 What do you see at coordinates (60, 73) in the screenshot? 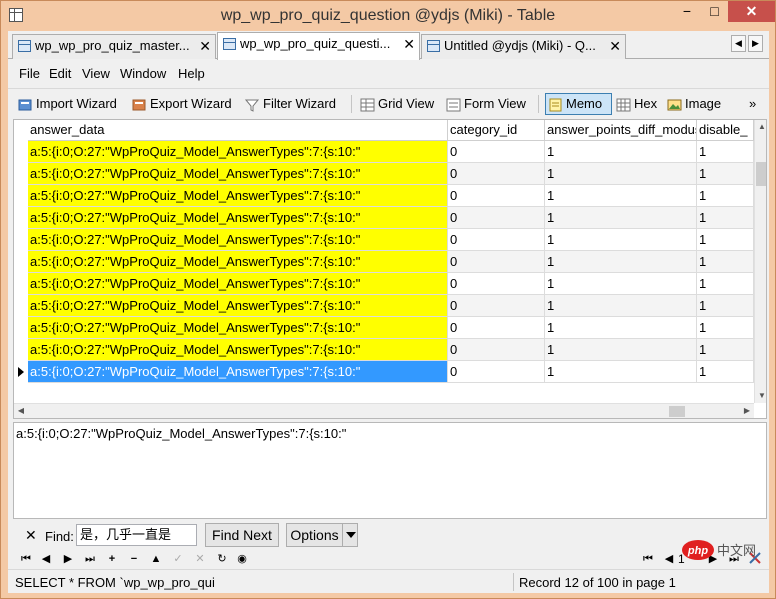
I see `menu-edit: Edit` at bounding box center [60, 73].